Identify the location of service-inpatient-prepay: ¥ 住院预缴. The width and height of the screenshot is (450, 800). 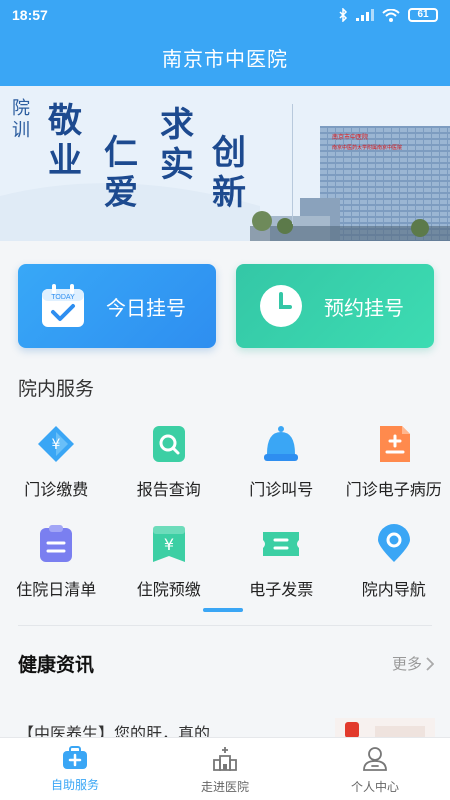
(169, 568).